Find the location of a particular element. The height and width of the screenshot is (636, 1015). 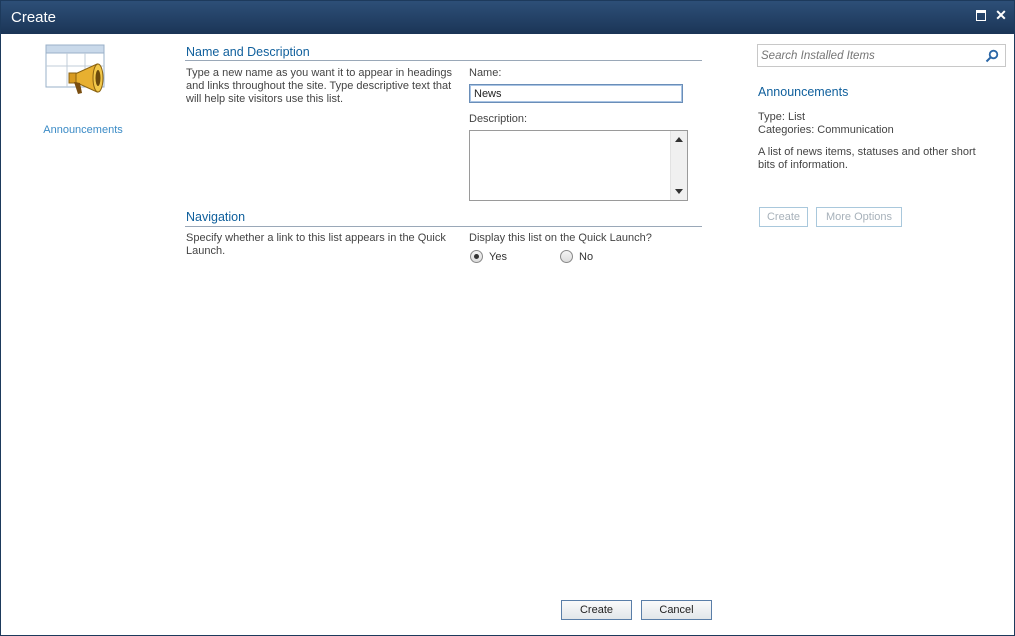

dialog-title: Create is located at coordinates (34, 17).